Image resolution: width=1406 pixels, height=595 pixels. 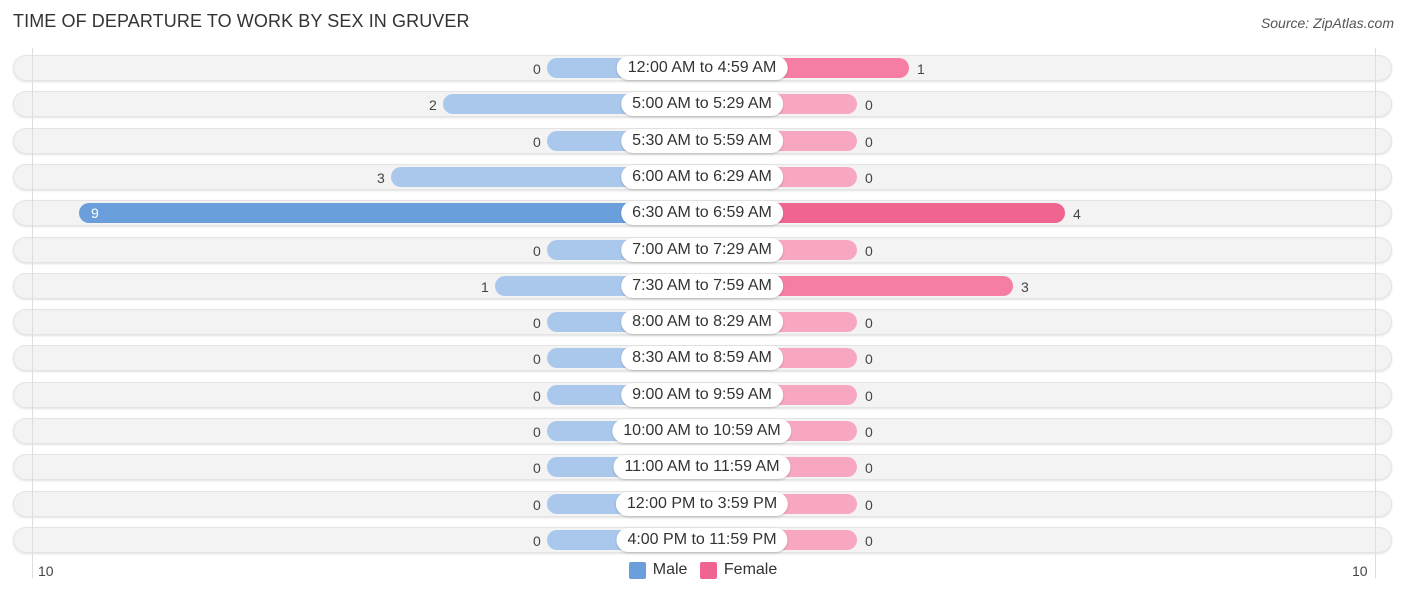 I want to click on value-label-male: 1, so click(x=485, y=286).